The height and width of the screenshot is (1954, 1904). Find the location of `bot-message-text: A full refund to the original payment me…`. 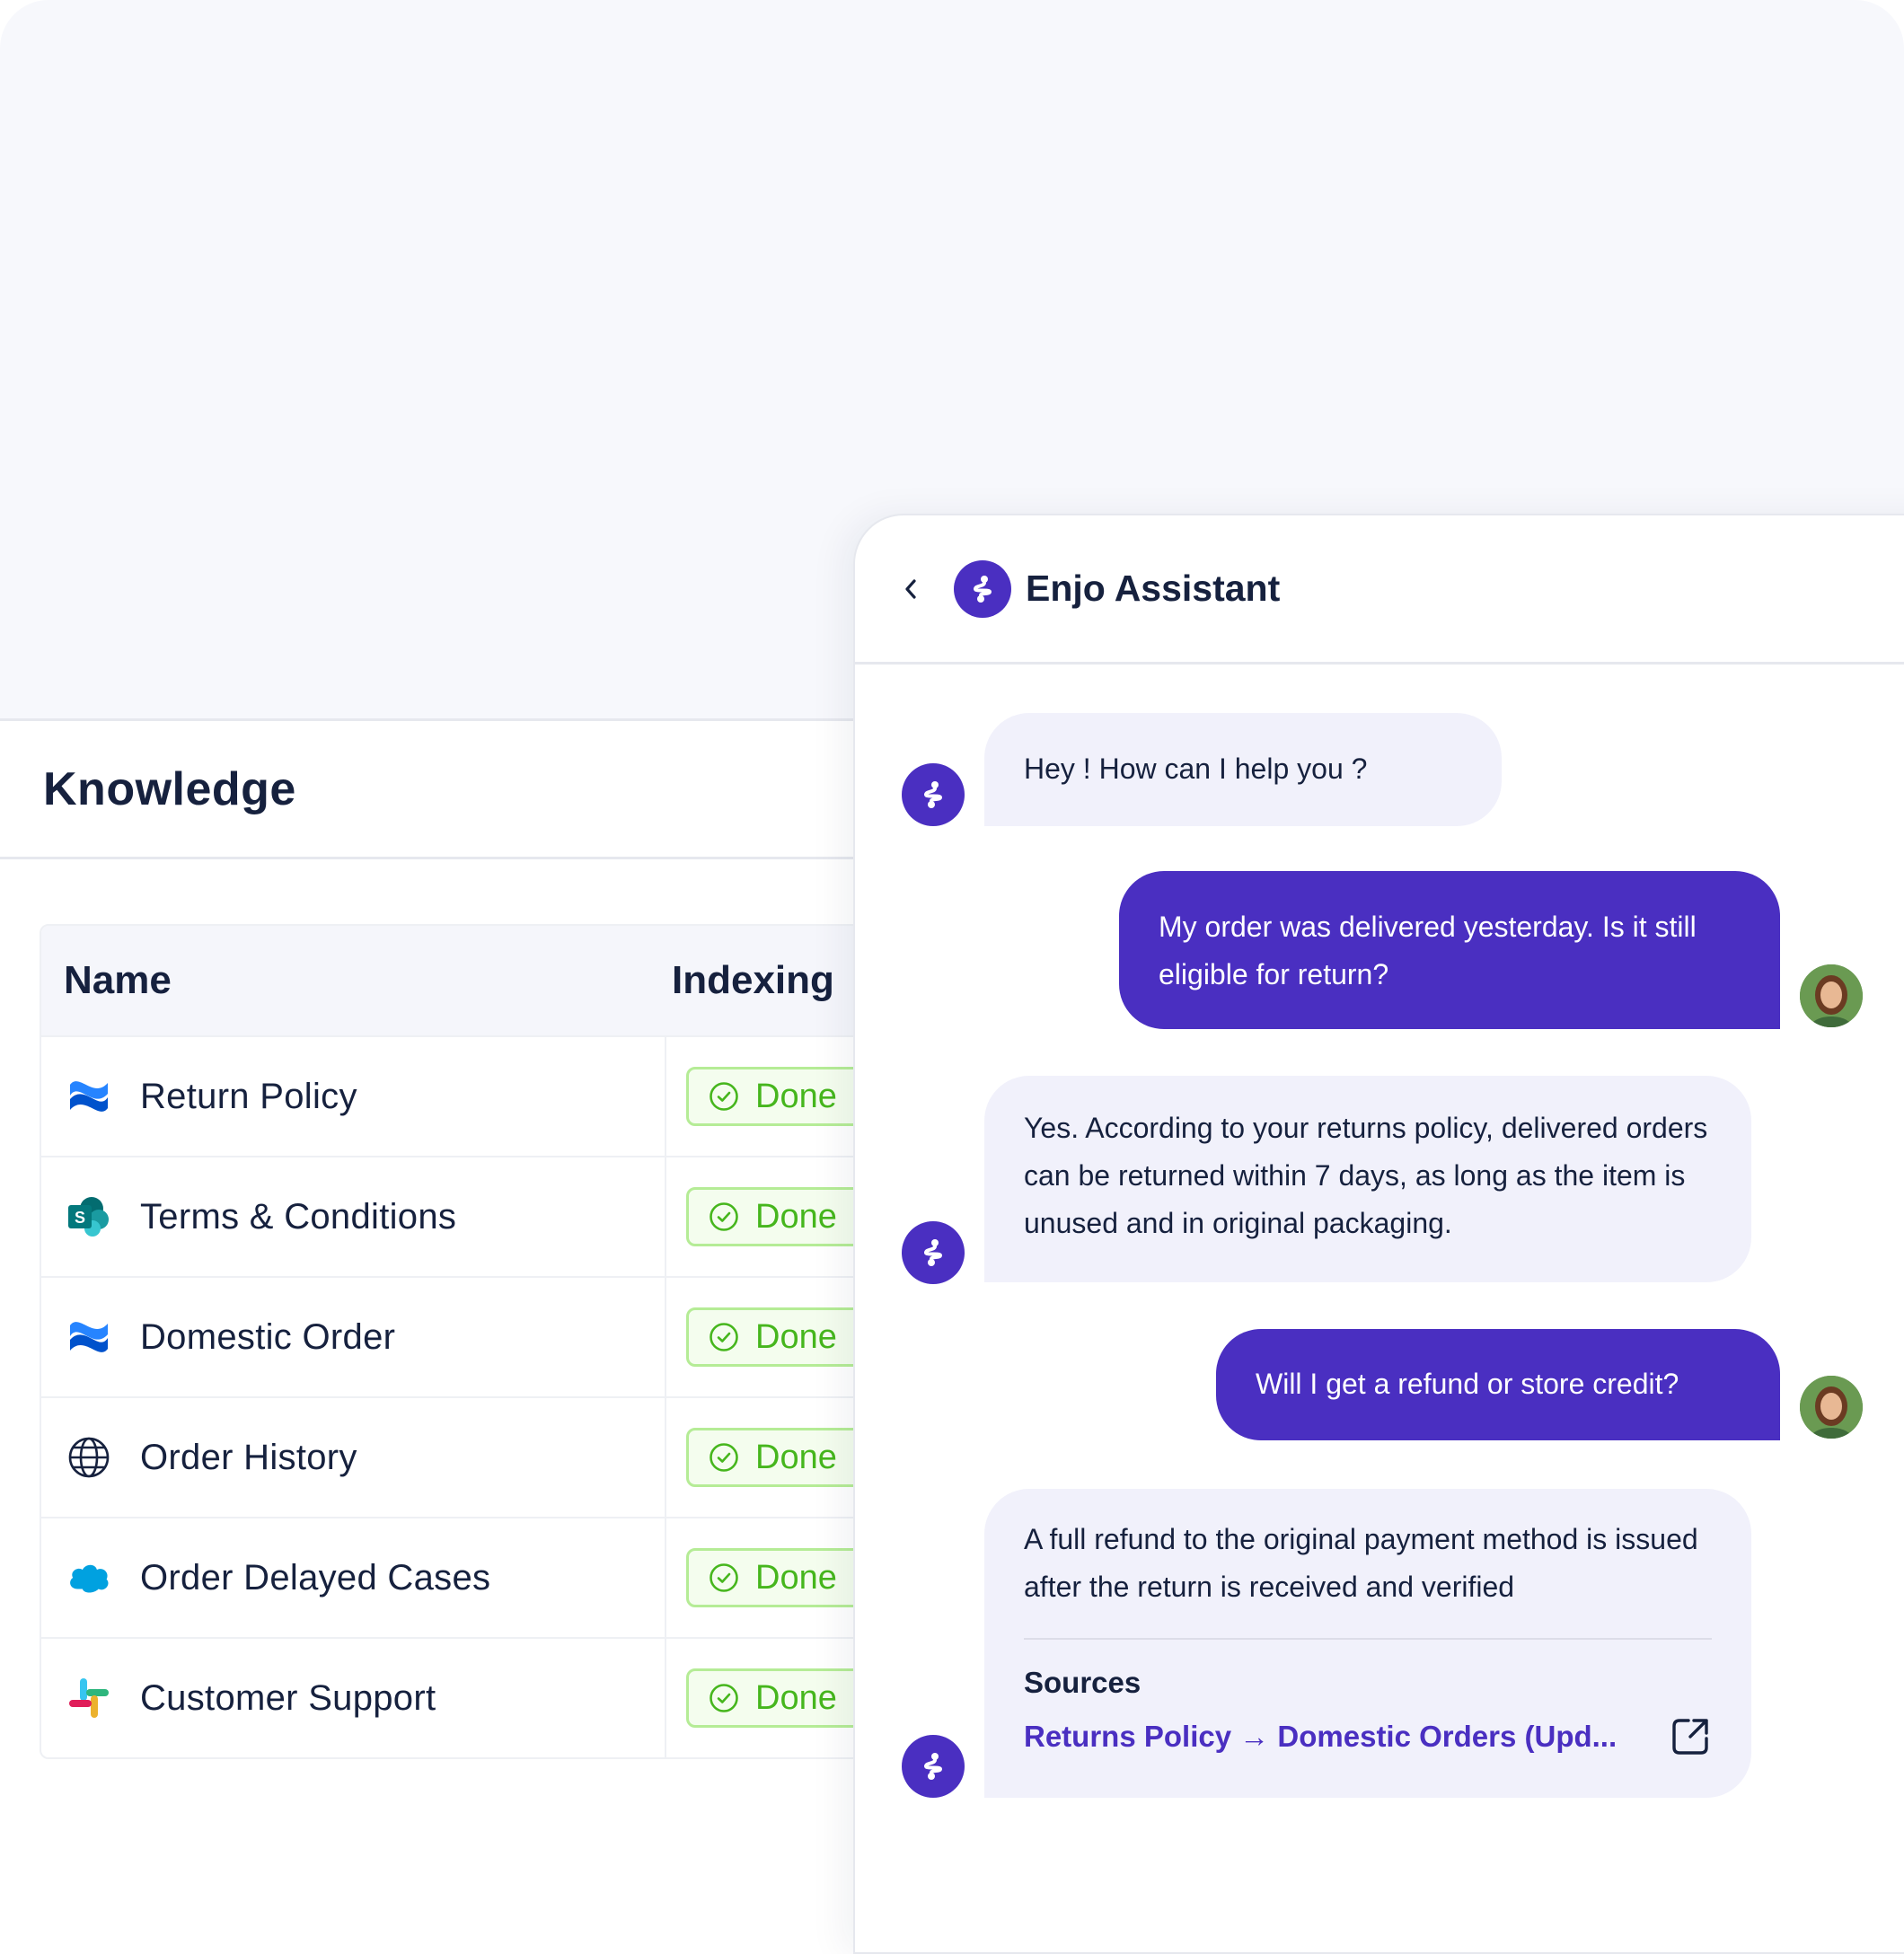

bot-message-text: A full refund to the original payment me… is located at coordinates (1361, 1563).